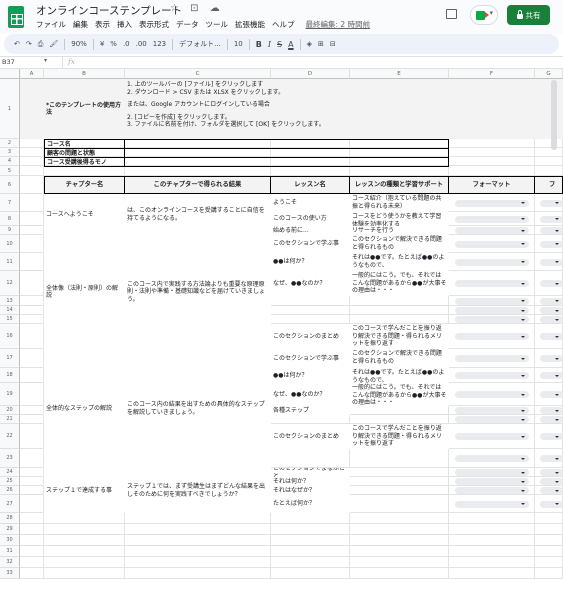 The height and width of the screenshot is (600, 563). I want to click on row-header: 5, so click(10, 171).